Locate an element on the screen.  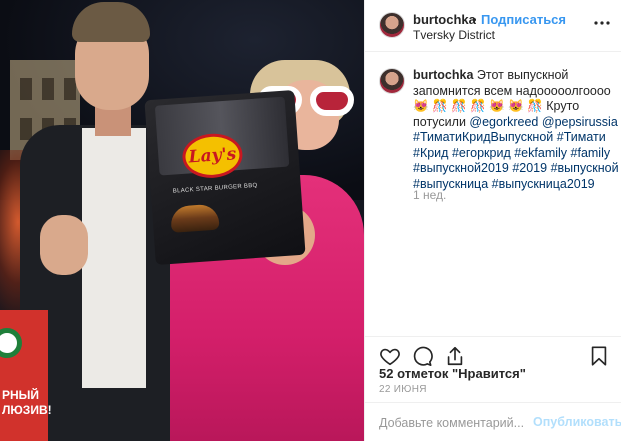
pyaterochka-logo is located at coordinates (11, 343).